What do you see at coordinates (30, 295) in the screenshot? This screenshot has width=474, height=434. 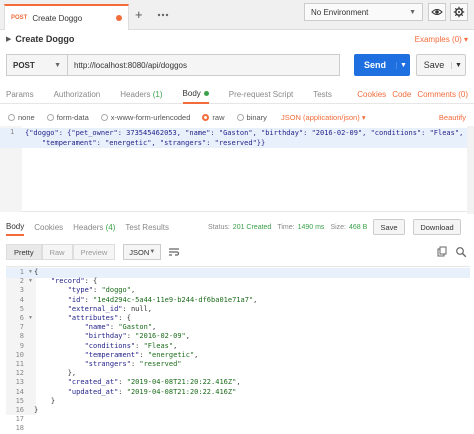 I see `fold-arrows: ▼ ▼ ▼` at bounding box center [30, 295].